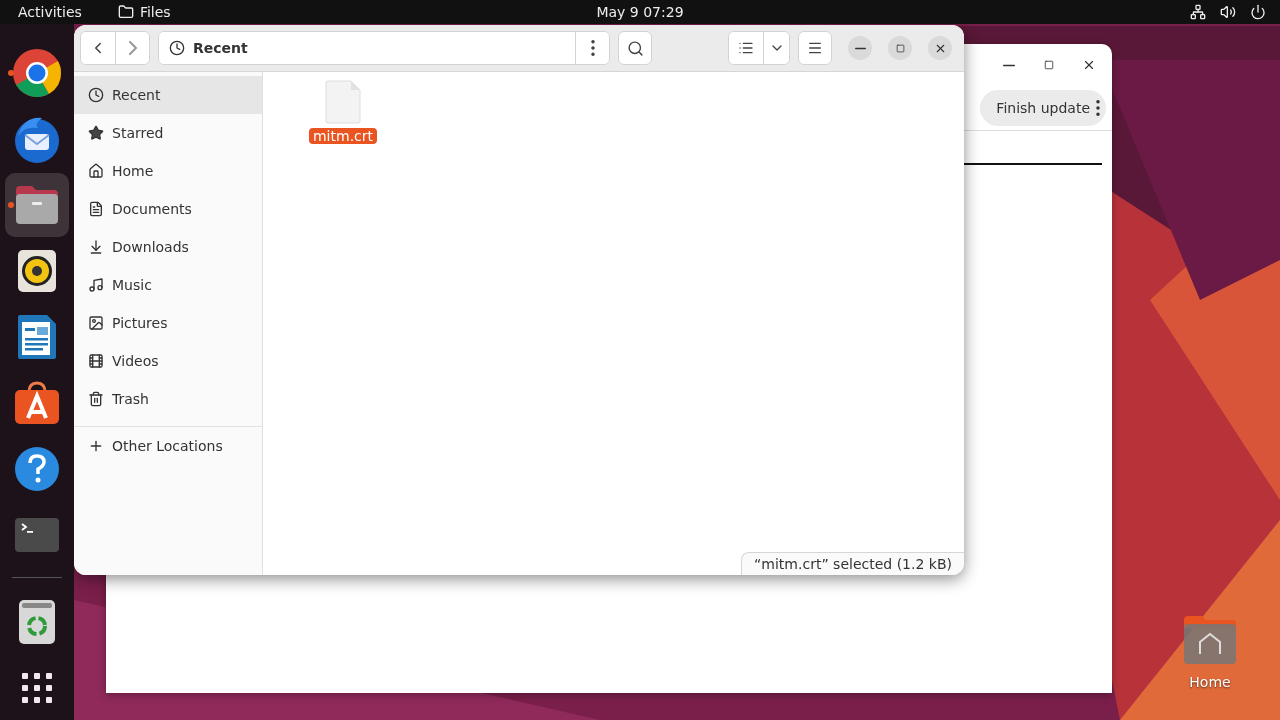  I want to click on home-folder-icon, so click(1210, 640).